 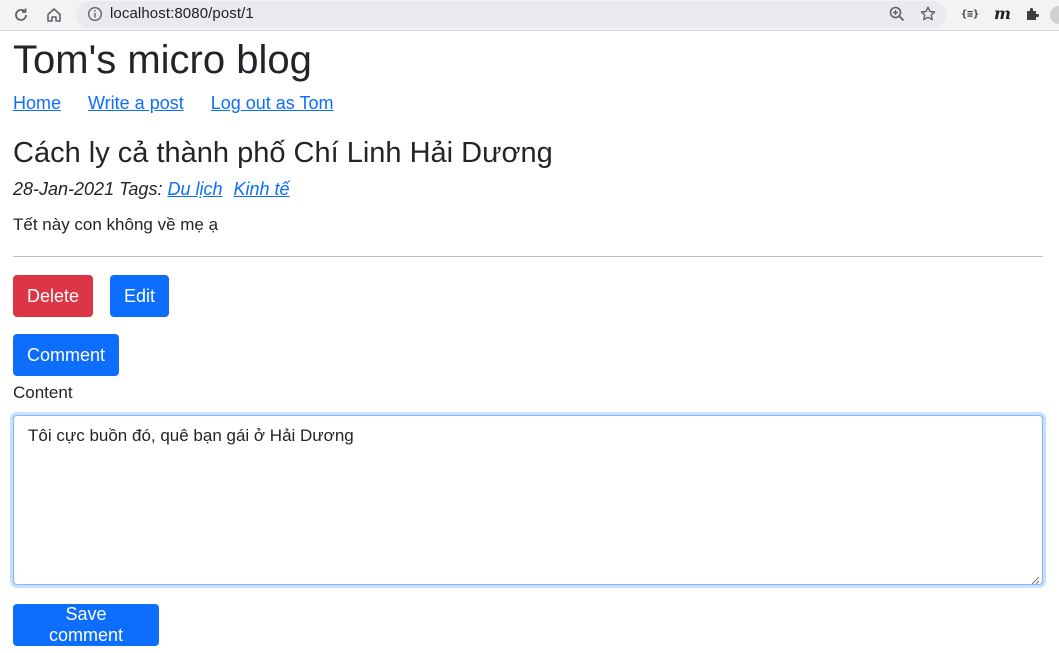 I want to click on site-title: Tom's micro blog, so click(x=162, y=60).